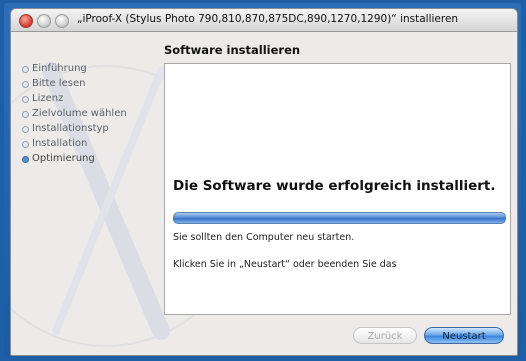 The height and width of the screenshot is (361, 526). I want to click on step-item-current: Optimierung, so click(74, 160).